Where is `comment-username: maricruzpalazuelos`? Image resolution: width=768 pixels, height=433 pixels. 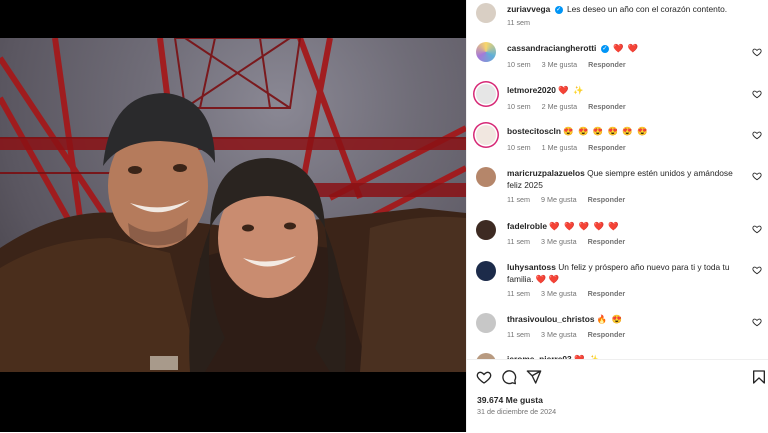 comment-username: maricruzpalazuelos is located at coordinates (546, 173).